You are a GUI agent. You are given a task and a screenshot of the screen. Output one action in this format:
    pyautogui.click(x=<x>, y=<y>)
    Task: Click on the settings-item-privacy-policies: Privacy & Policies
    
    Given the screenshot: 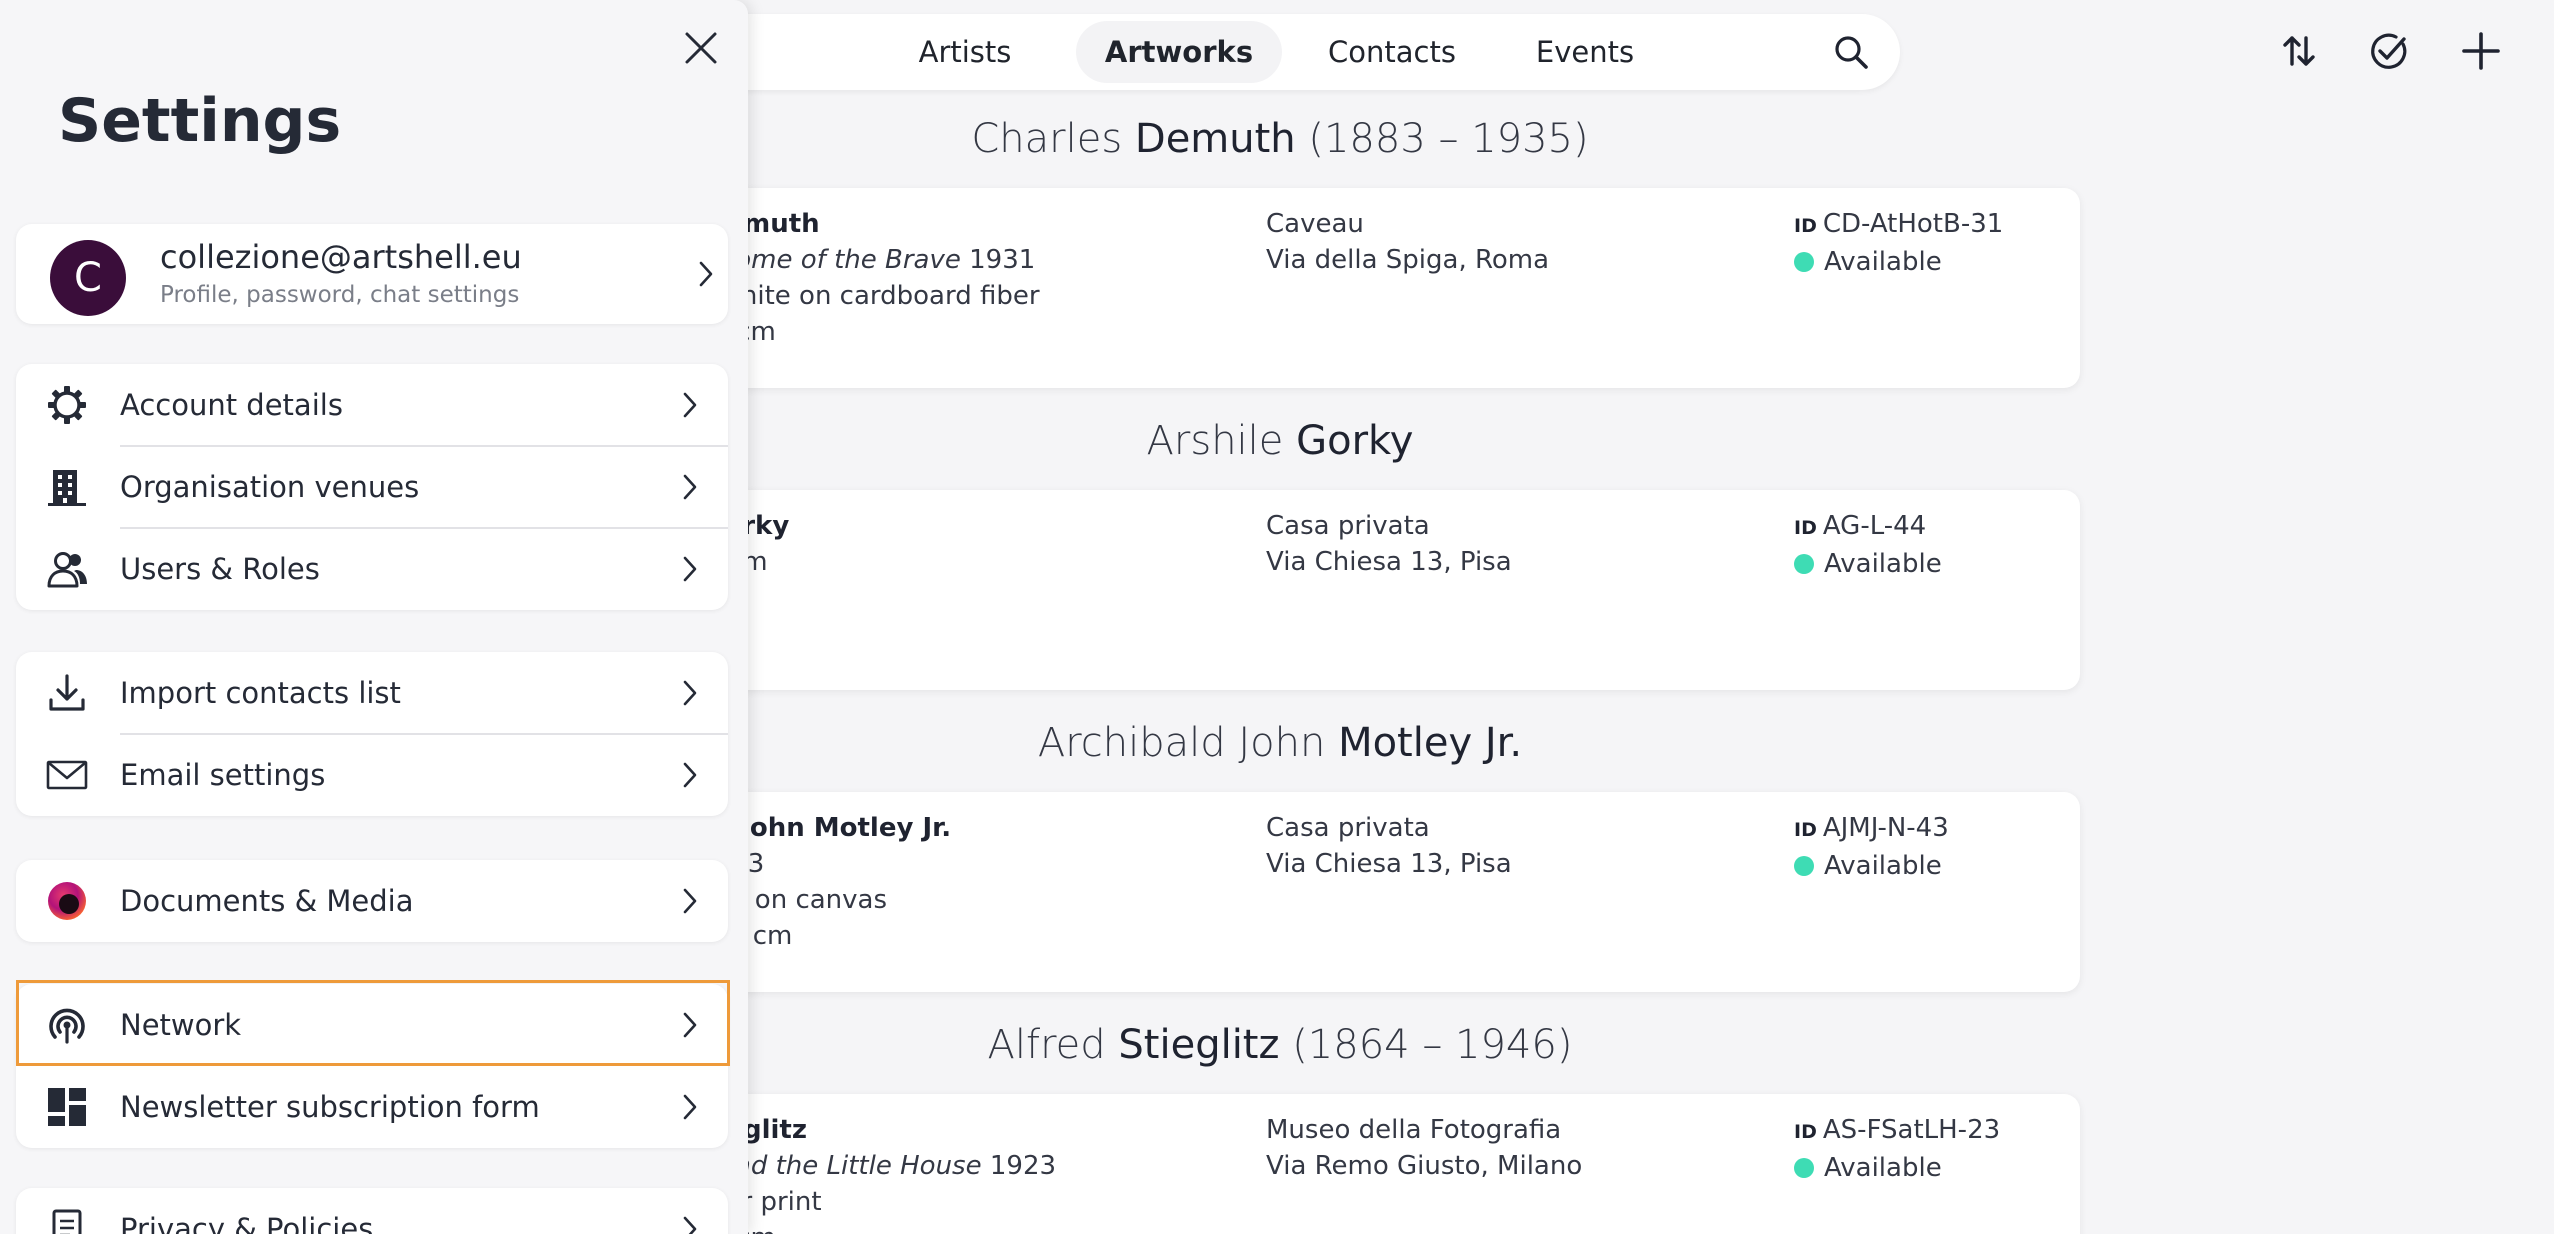 What is the action you would take?
    pyautogui.click(x=372, y=1211)
    